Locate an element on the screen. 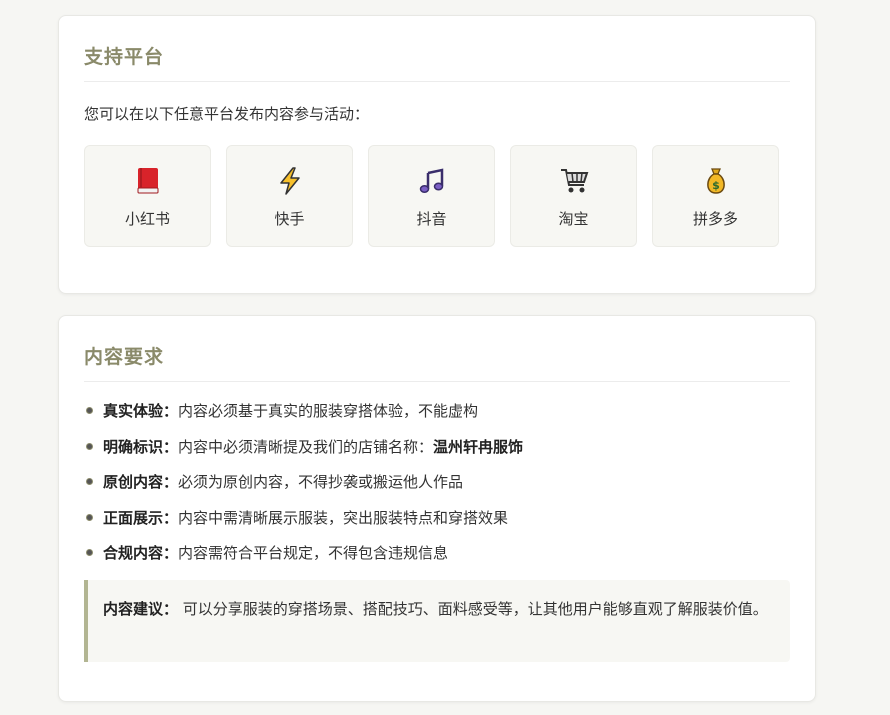 The image size is (890, 715). platform-xiaohongshu: 小红书 is located at coordinates (147, 196).